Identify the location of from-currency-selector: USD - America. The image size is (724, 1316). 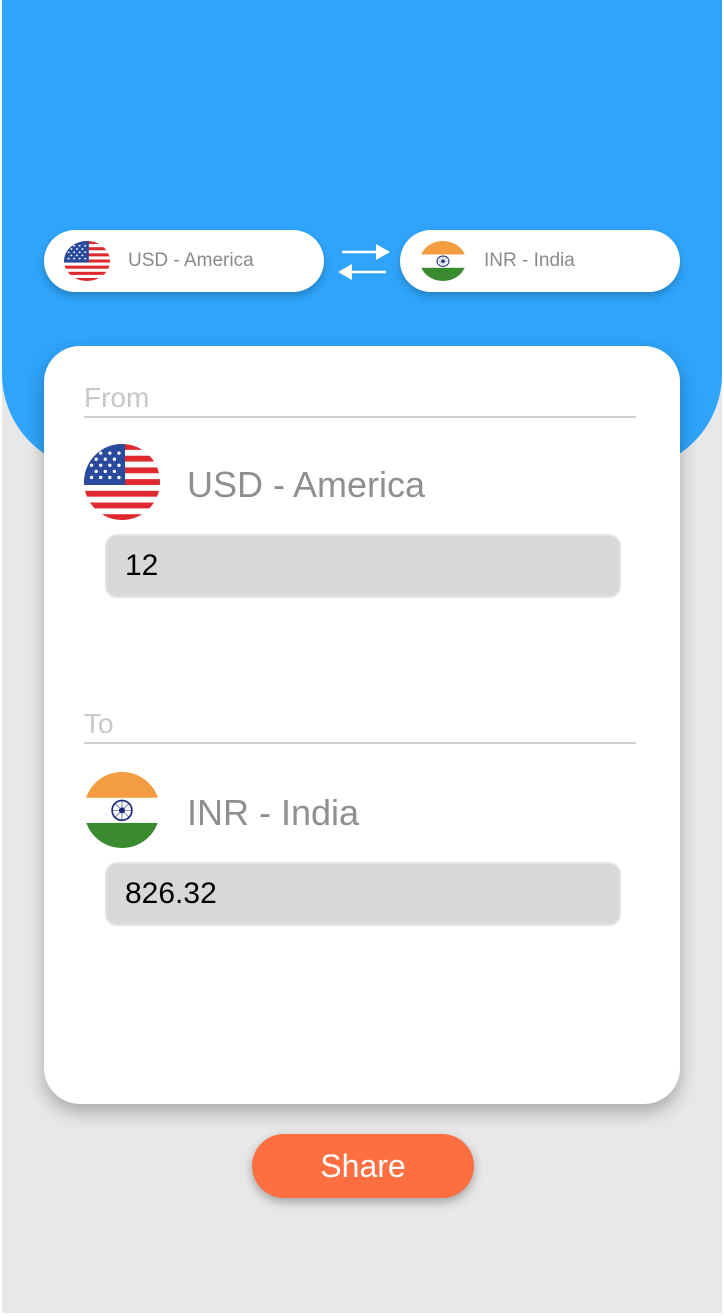
(184, 261).